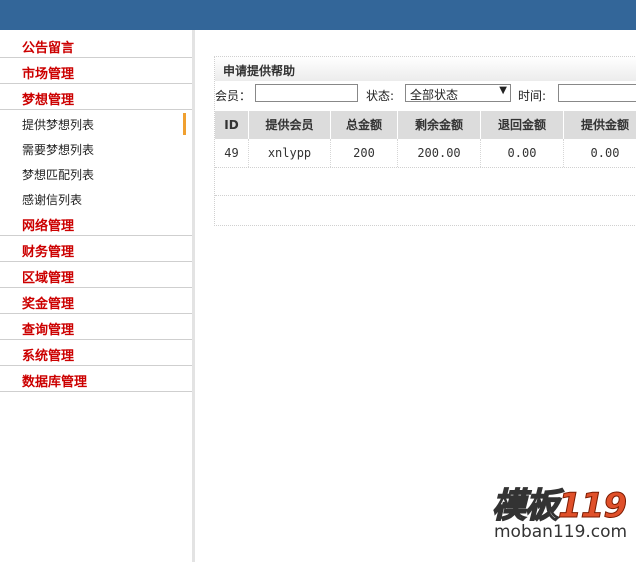 This screenshot has height=562, width=636. What do you see at coordinates (232, 125) in the screenshot?
I see `column-header-id: ID` at bounding box center [232, 125].